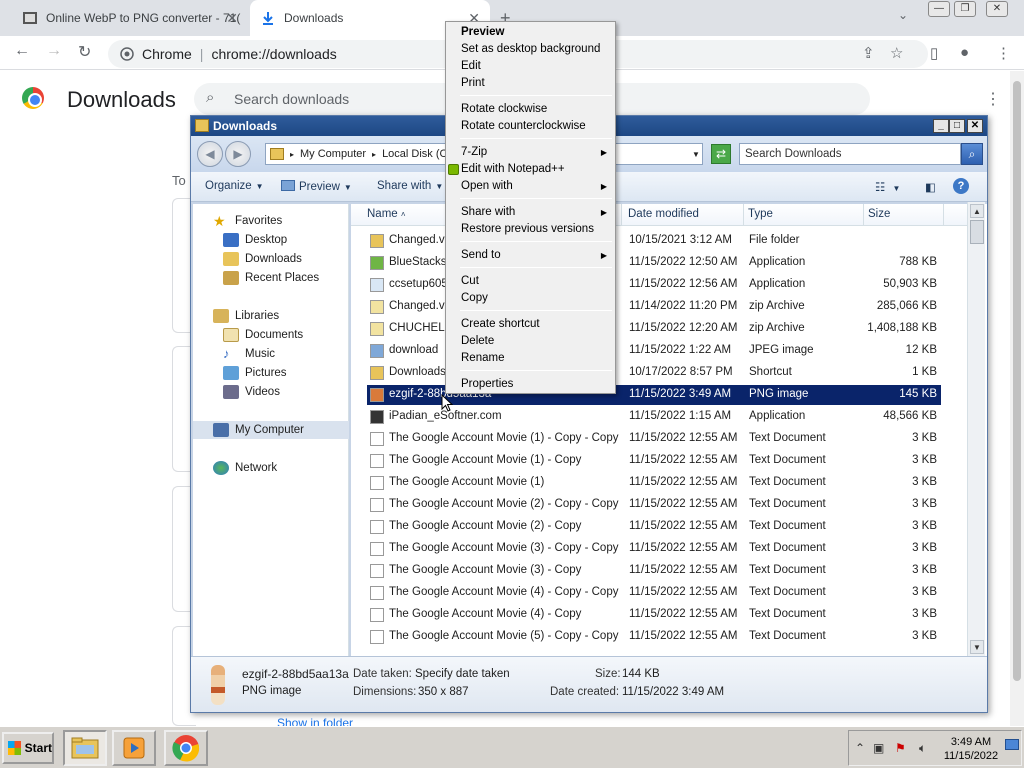 Image resolution: width=1024 pixels, height=768 pixels. Describe the element at coordinates (410, 186) in the screenshot. I see `share-with-button: Share with ▼` at that location.